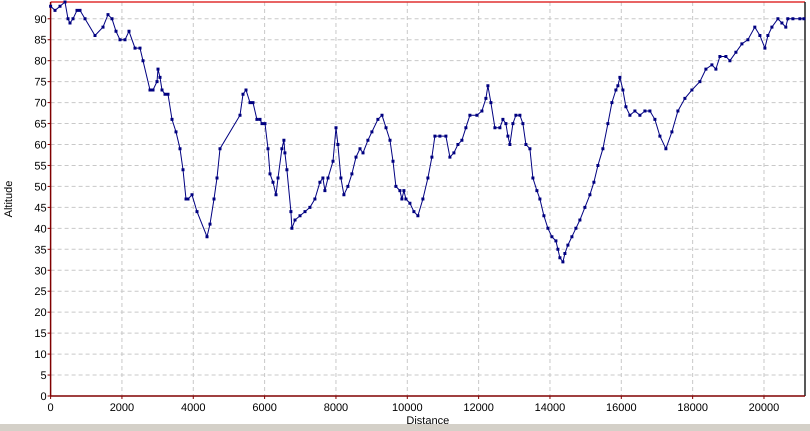 This screenshot has width=810, height=431. Describe the element at coordinates (428, 419) in the screenshot. I see `x-axis-title: Distance` at that location.